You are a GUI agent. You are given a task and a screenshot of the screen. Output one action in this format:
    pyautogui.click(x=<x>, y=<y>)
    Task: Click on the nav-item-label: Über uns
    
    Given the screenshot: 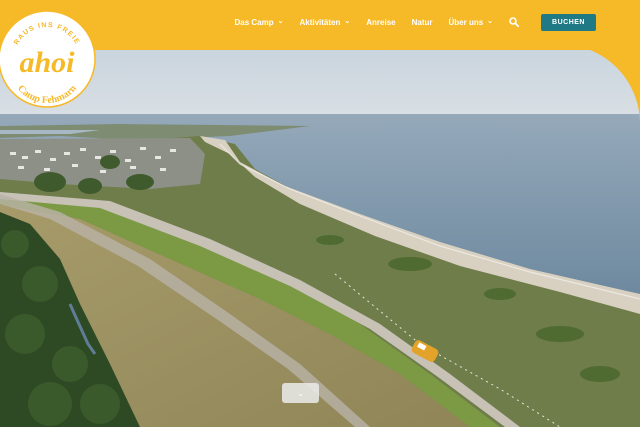 What is the action you would take?
    pyautogui.click(x=466, y=22)
    